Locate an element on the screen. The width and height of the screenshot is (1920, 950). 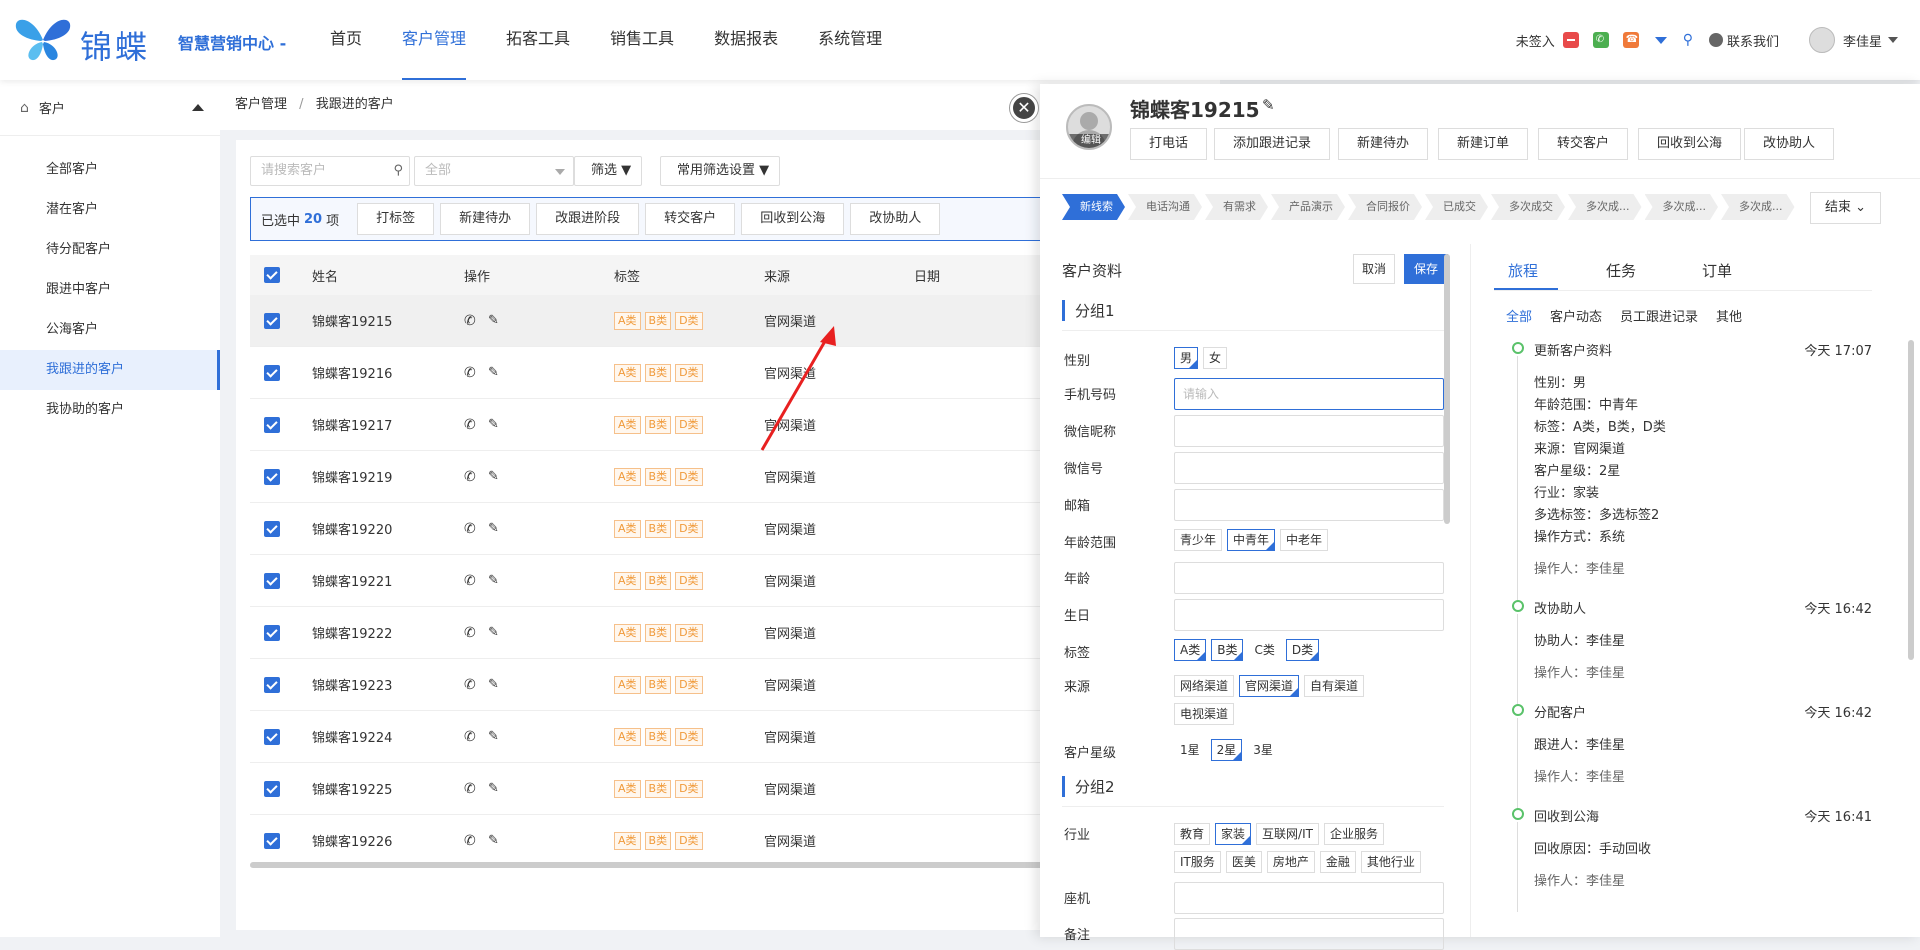
tag-a: A类 is located at coordinates (1190, 650).